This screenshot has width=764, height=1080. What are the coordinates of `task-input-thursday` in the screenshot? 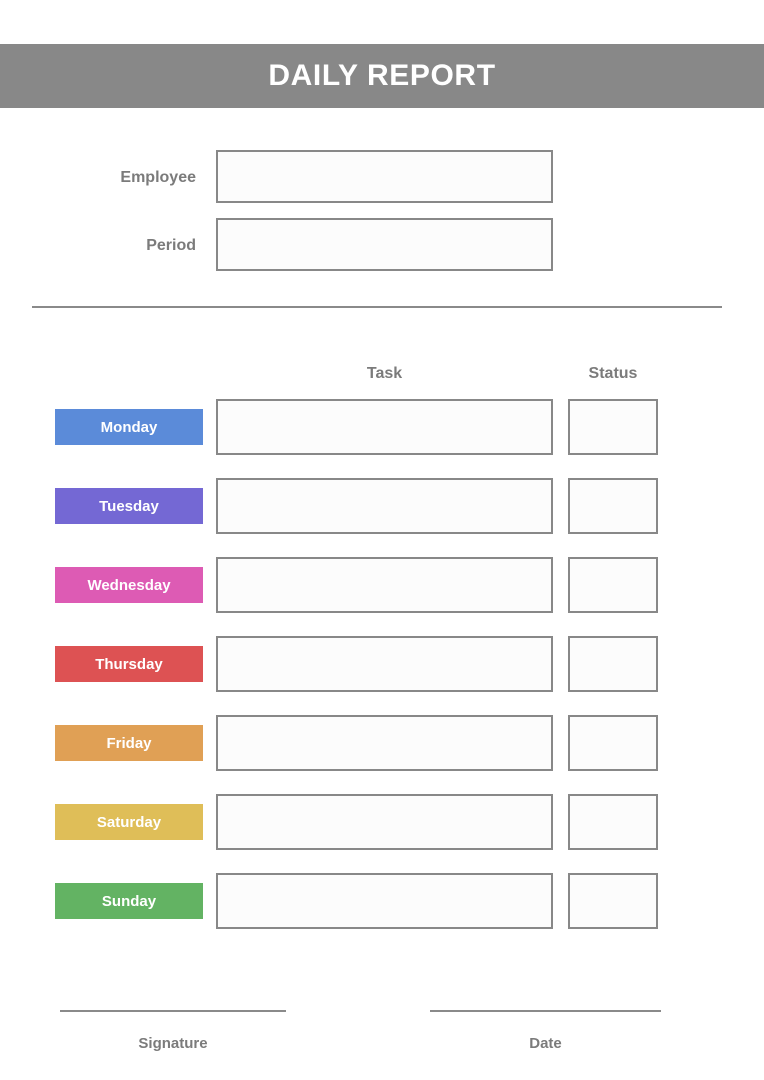 It's located at (384, 664).